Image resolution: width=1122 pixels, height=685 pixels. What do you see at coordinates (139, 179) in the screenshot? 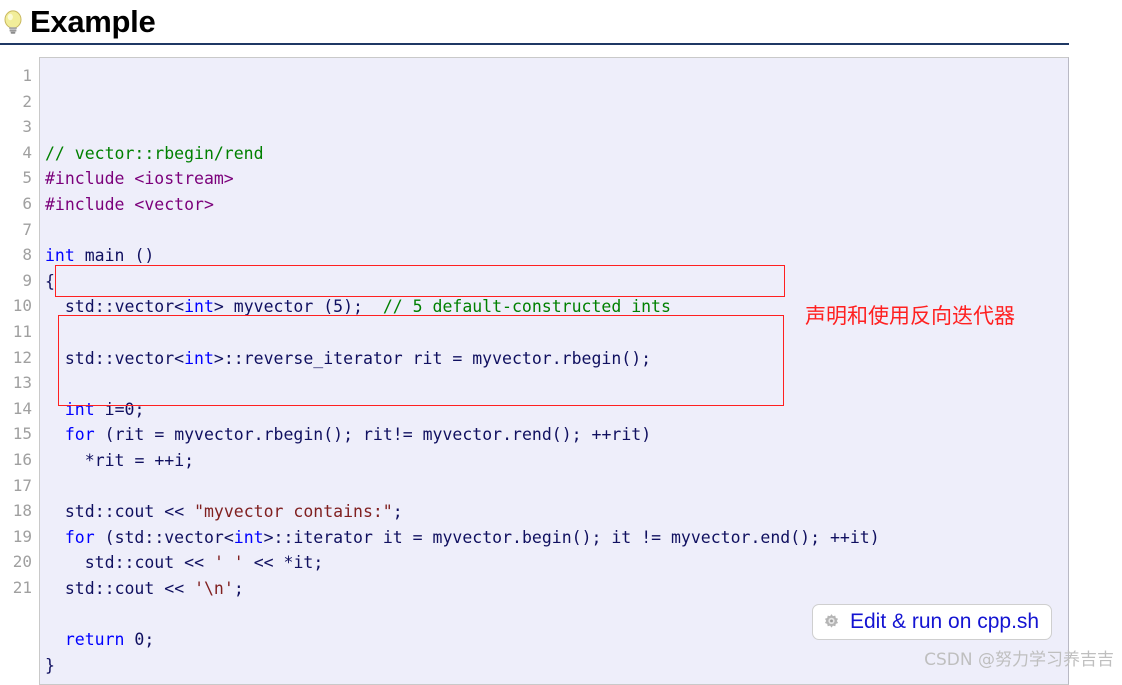
I see `code-line: #include <iostream>` at bounding box center [139, 179].